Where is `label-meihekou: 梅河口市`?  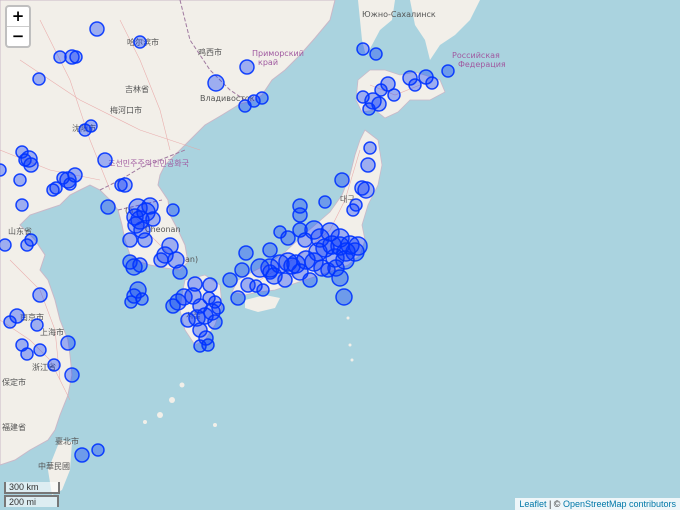
label-meihekou: 梅河口市 is located at coordinates (126, 110).